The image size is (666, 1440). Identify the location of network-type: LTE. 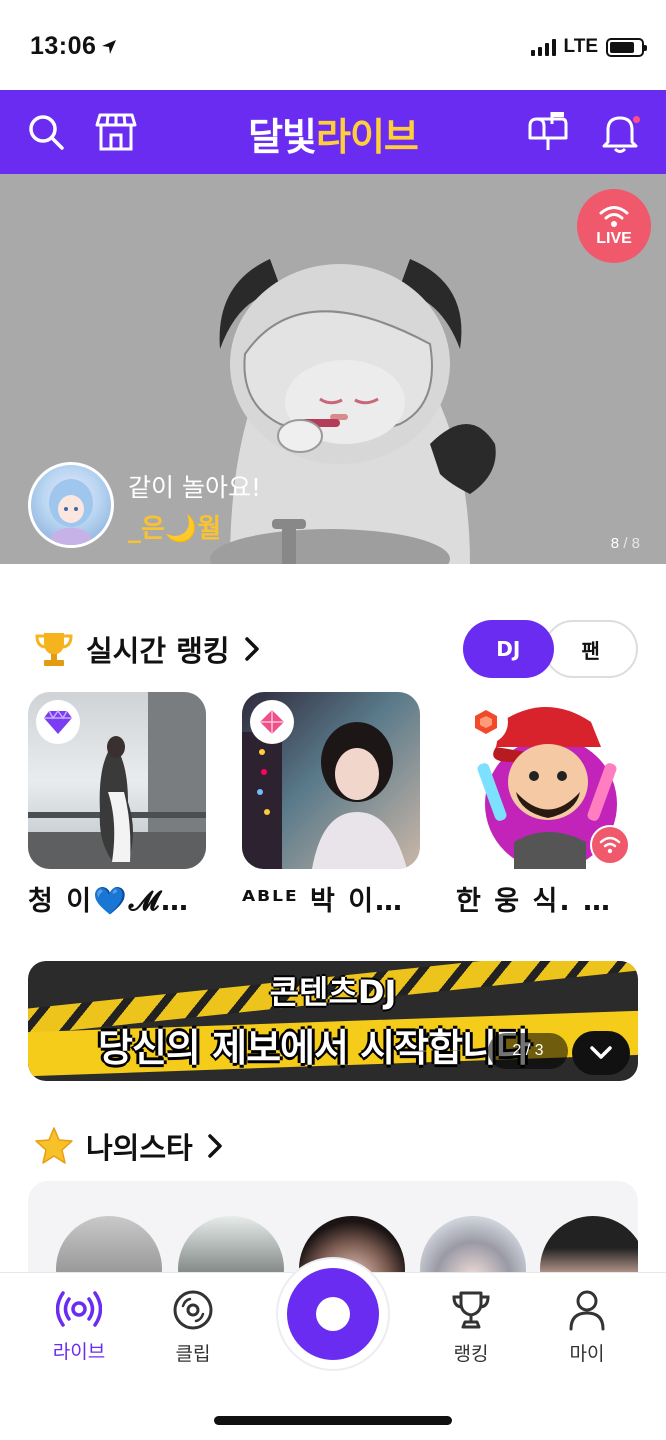
(580, 46).